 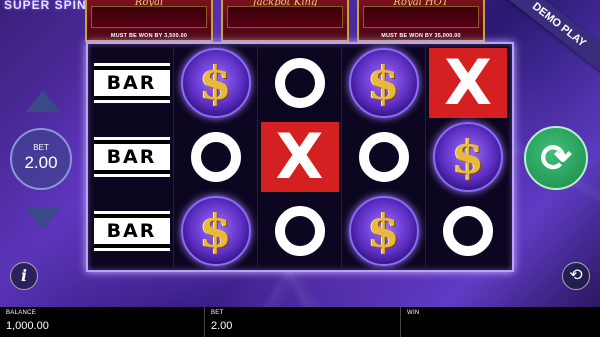 What do you see at coordinates (421, 36) in the screenshot?
I see `jackpot-royal-hot-must: MUST BE WON BY 35,000.00` at bounding box center [421, 36].